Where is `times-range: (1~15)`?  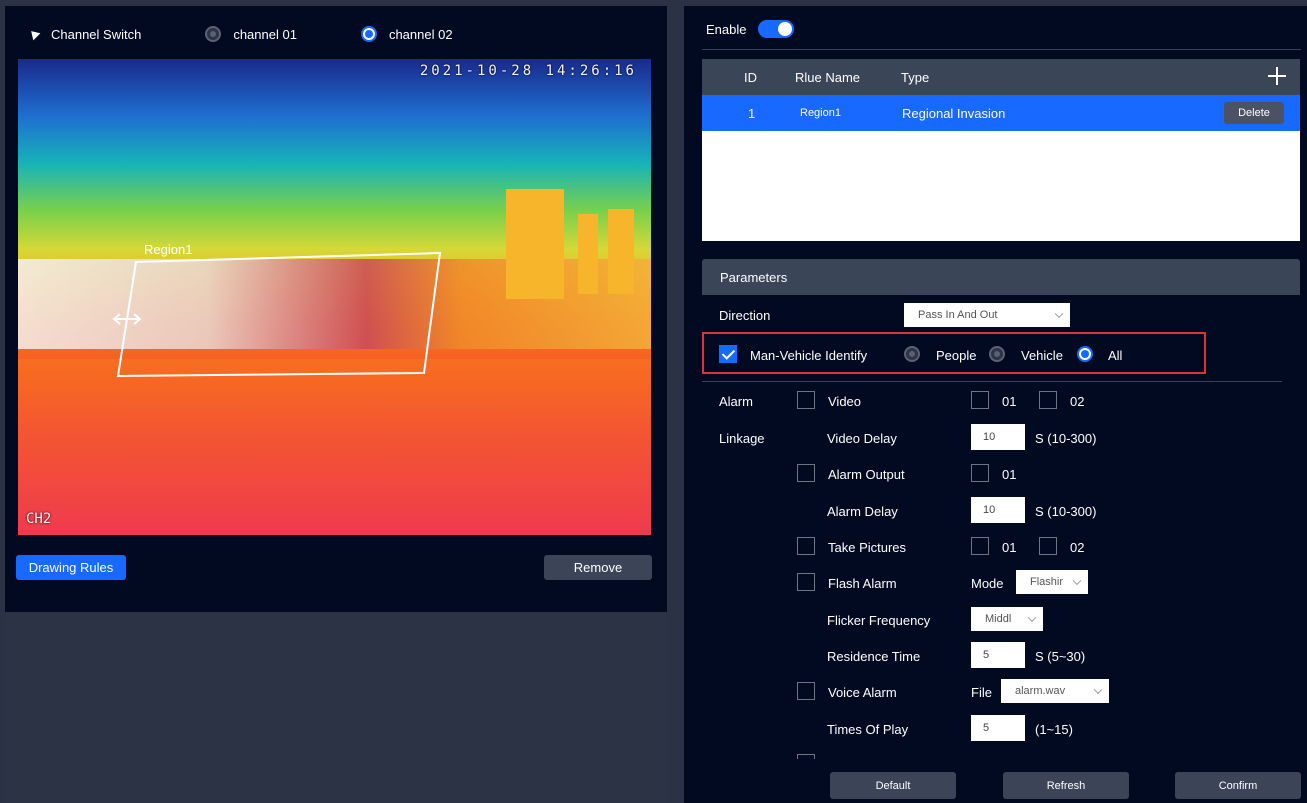
times-range: (1~15) is located at coordinates (1054, 729).